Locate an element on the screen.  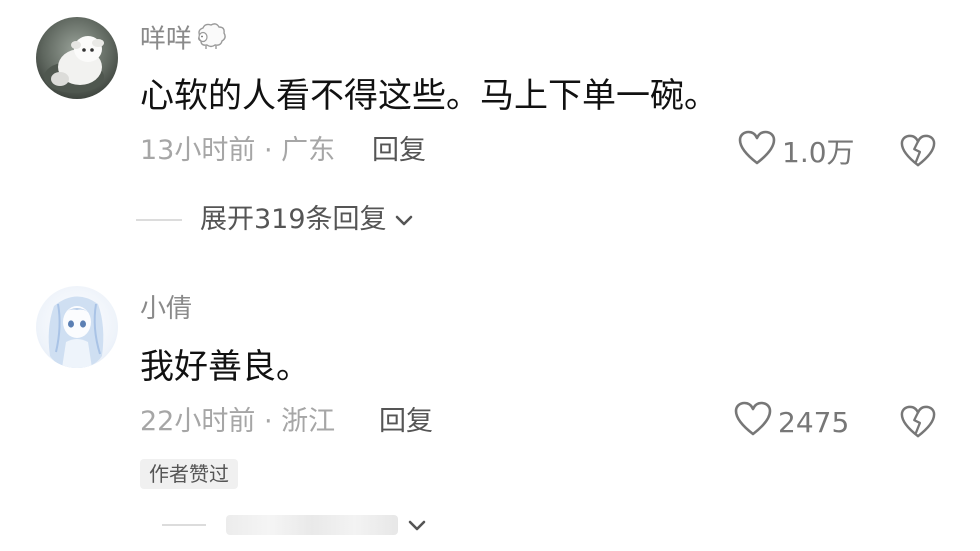
like-button: 2475 is located at coordinates (792, 422).